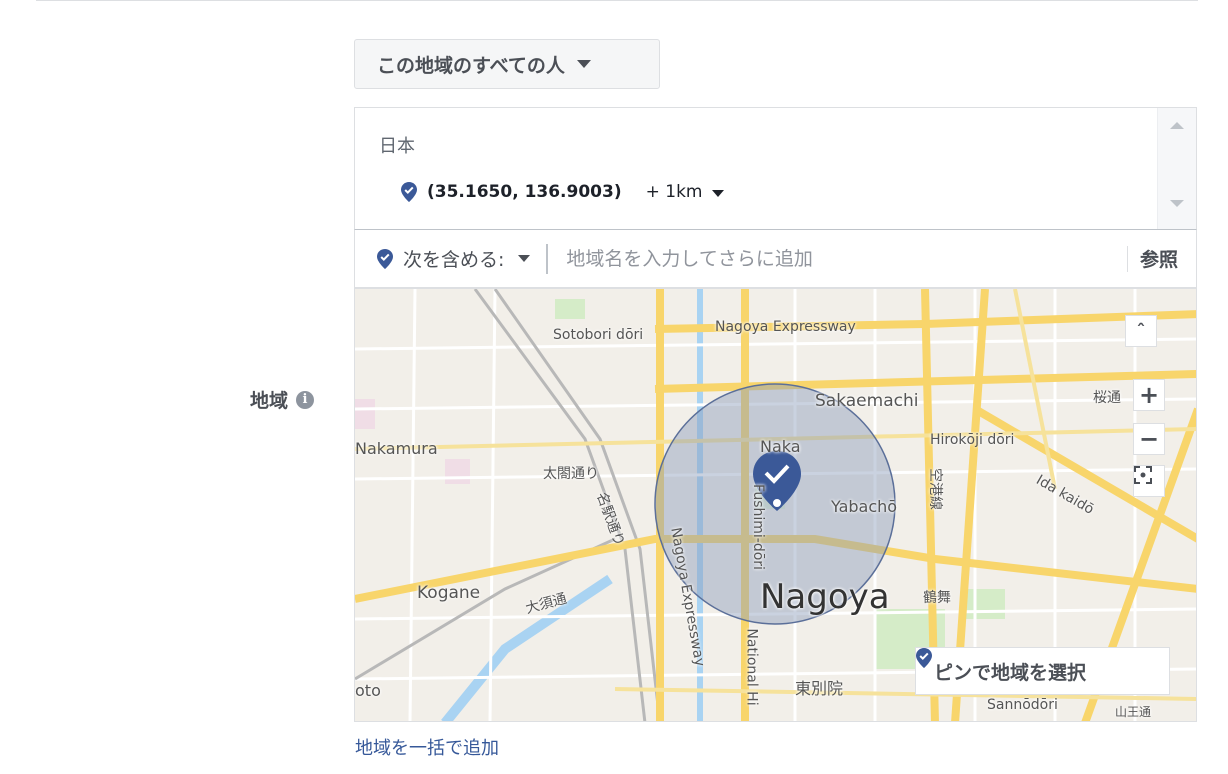  What do you see at coordinates (427, 747) in the screenshot?
I see `bulk-add-locations-link: 地域を一括で追加` at bounding box center [427, 747].